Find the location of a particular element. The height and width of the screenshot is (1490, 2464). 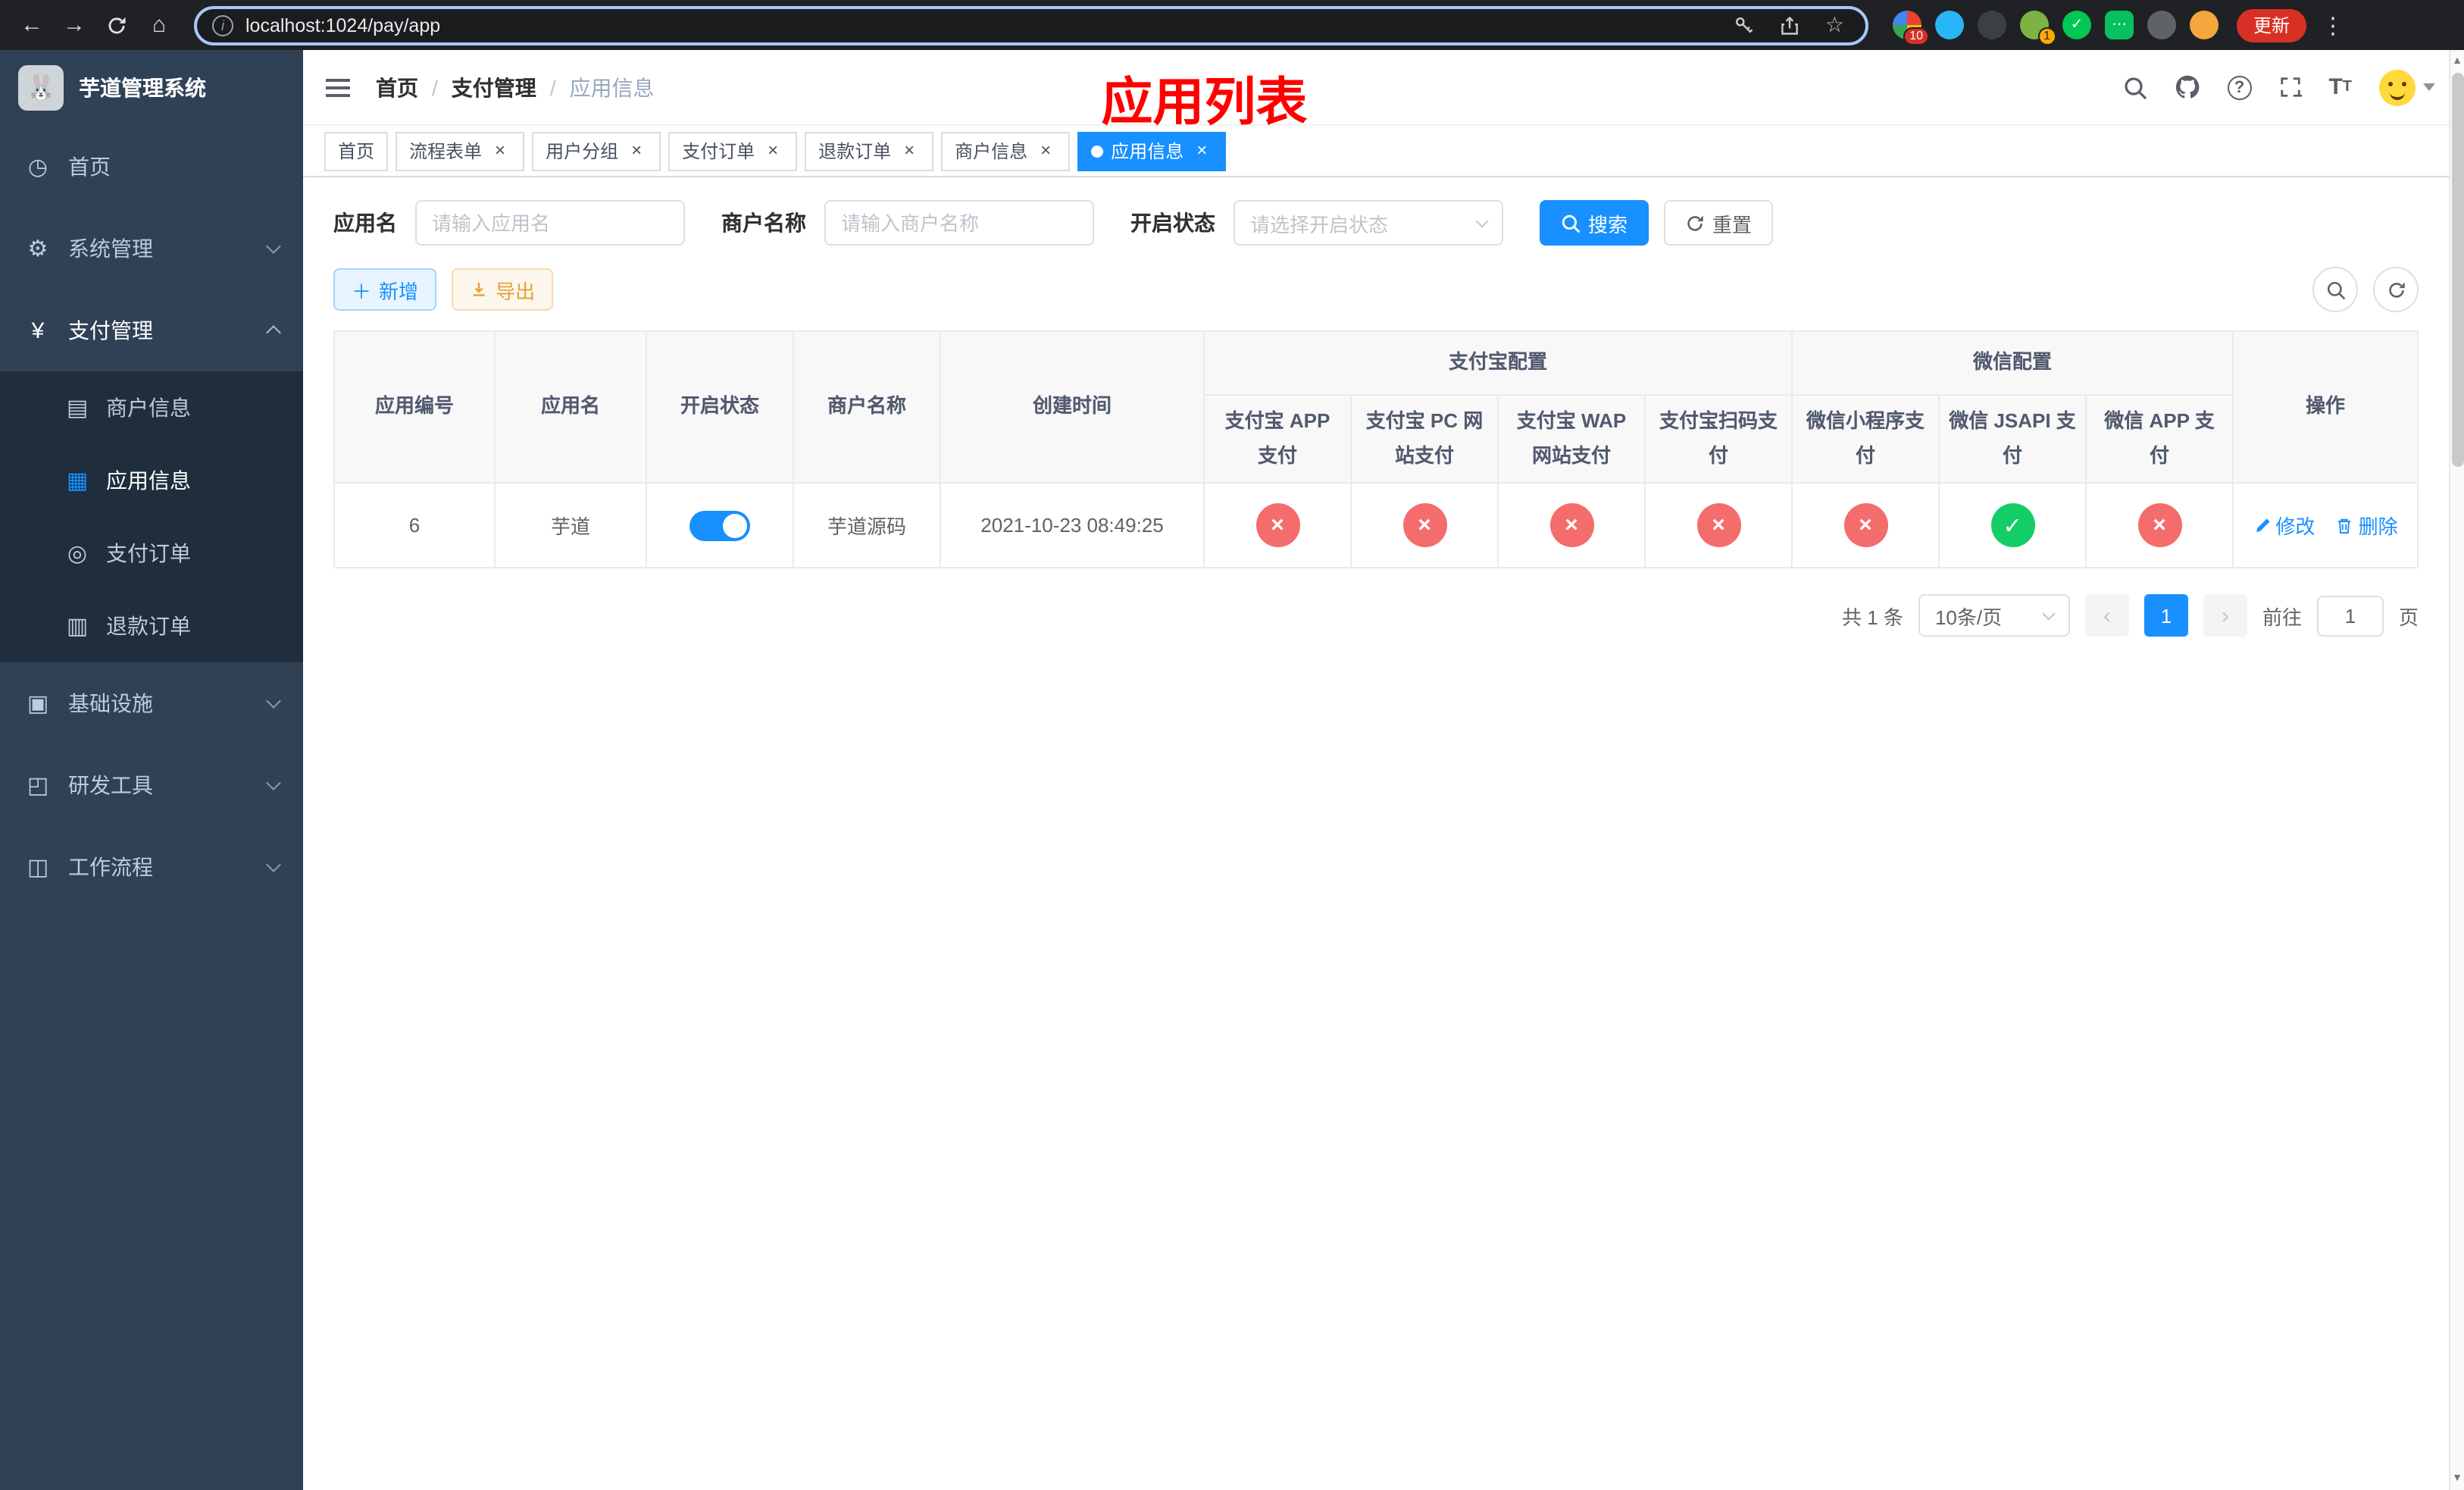

github-icon is located at coordinates (2186, 87).